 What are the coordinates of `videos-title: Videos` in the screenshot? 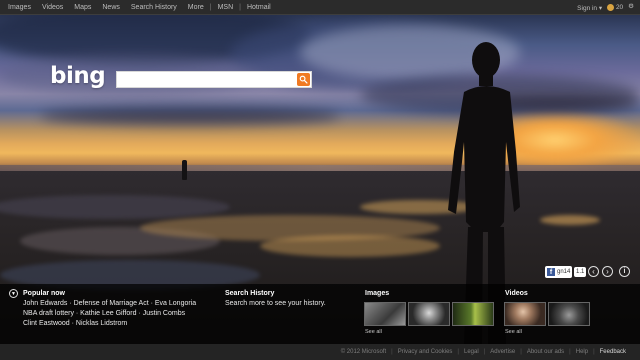 It's located at (516, 293).